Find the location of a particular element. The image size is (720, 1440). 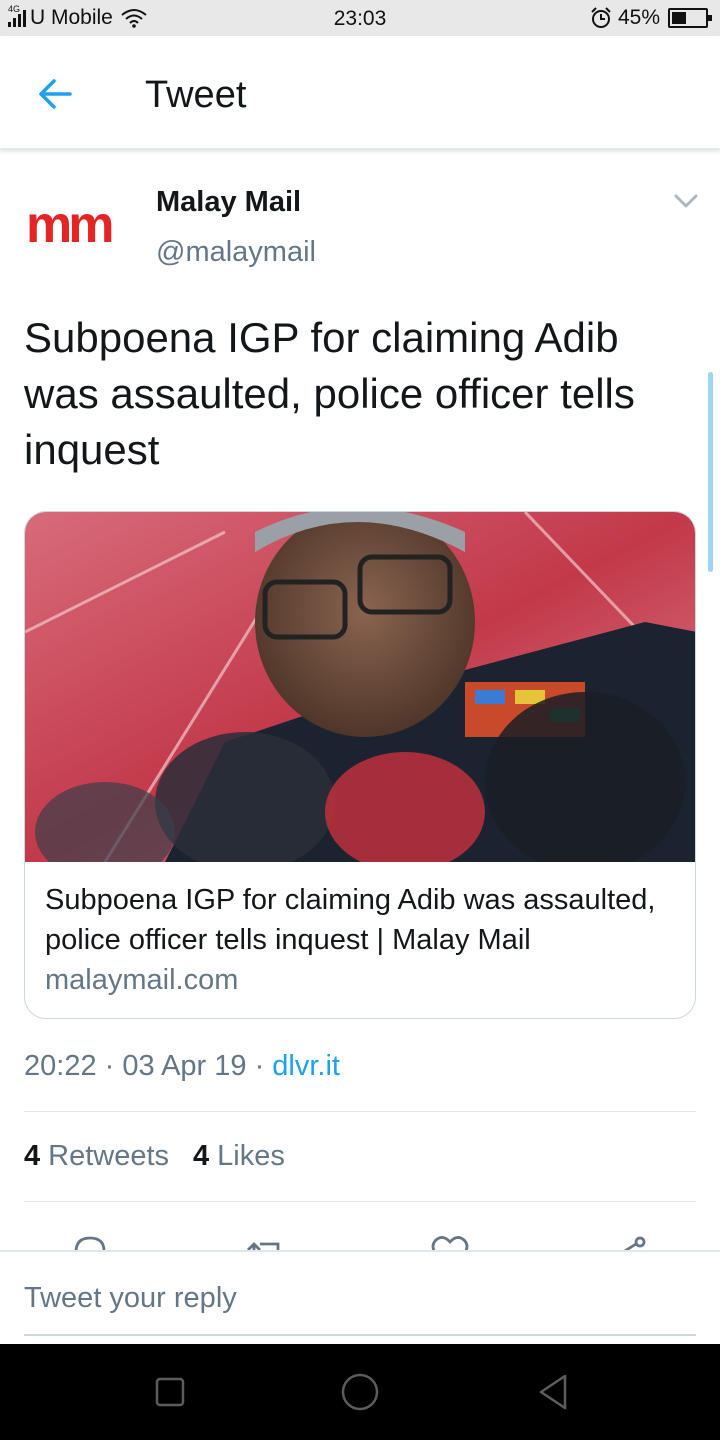

heart-icon is located at coordinates (450, 1244).